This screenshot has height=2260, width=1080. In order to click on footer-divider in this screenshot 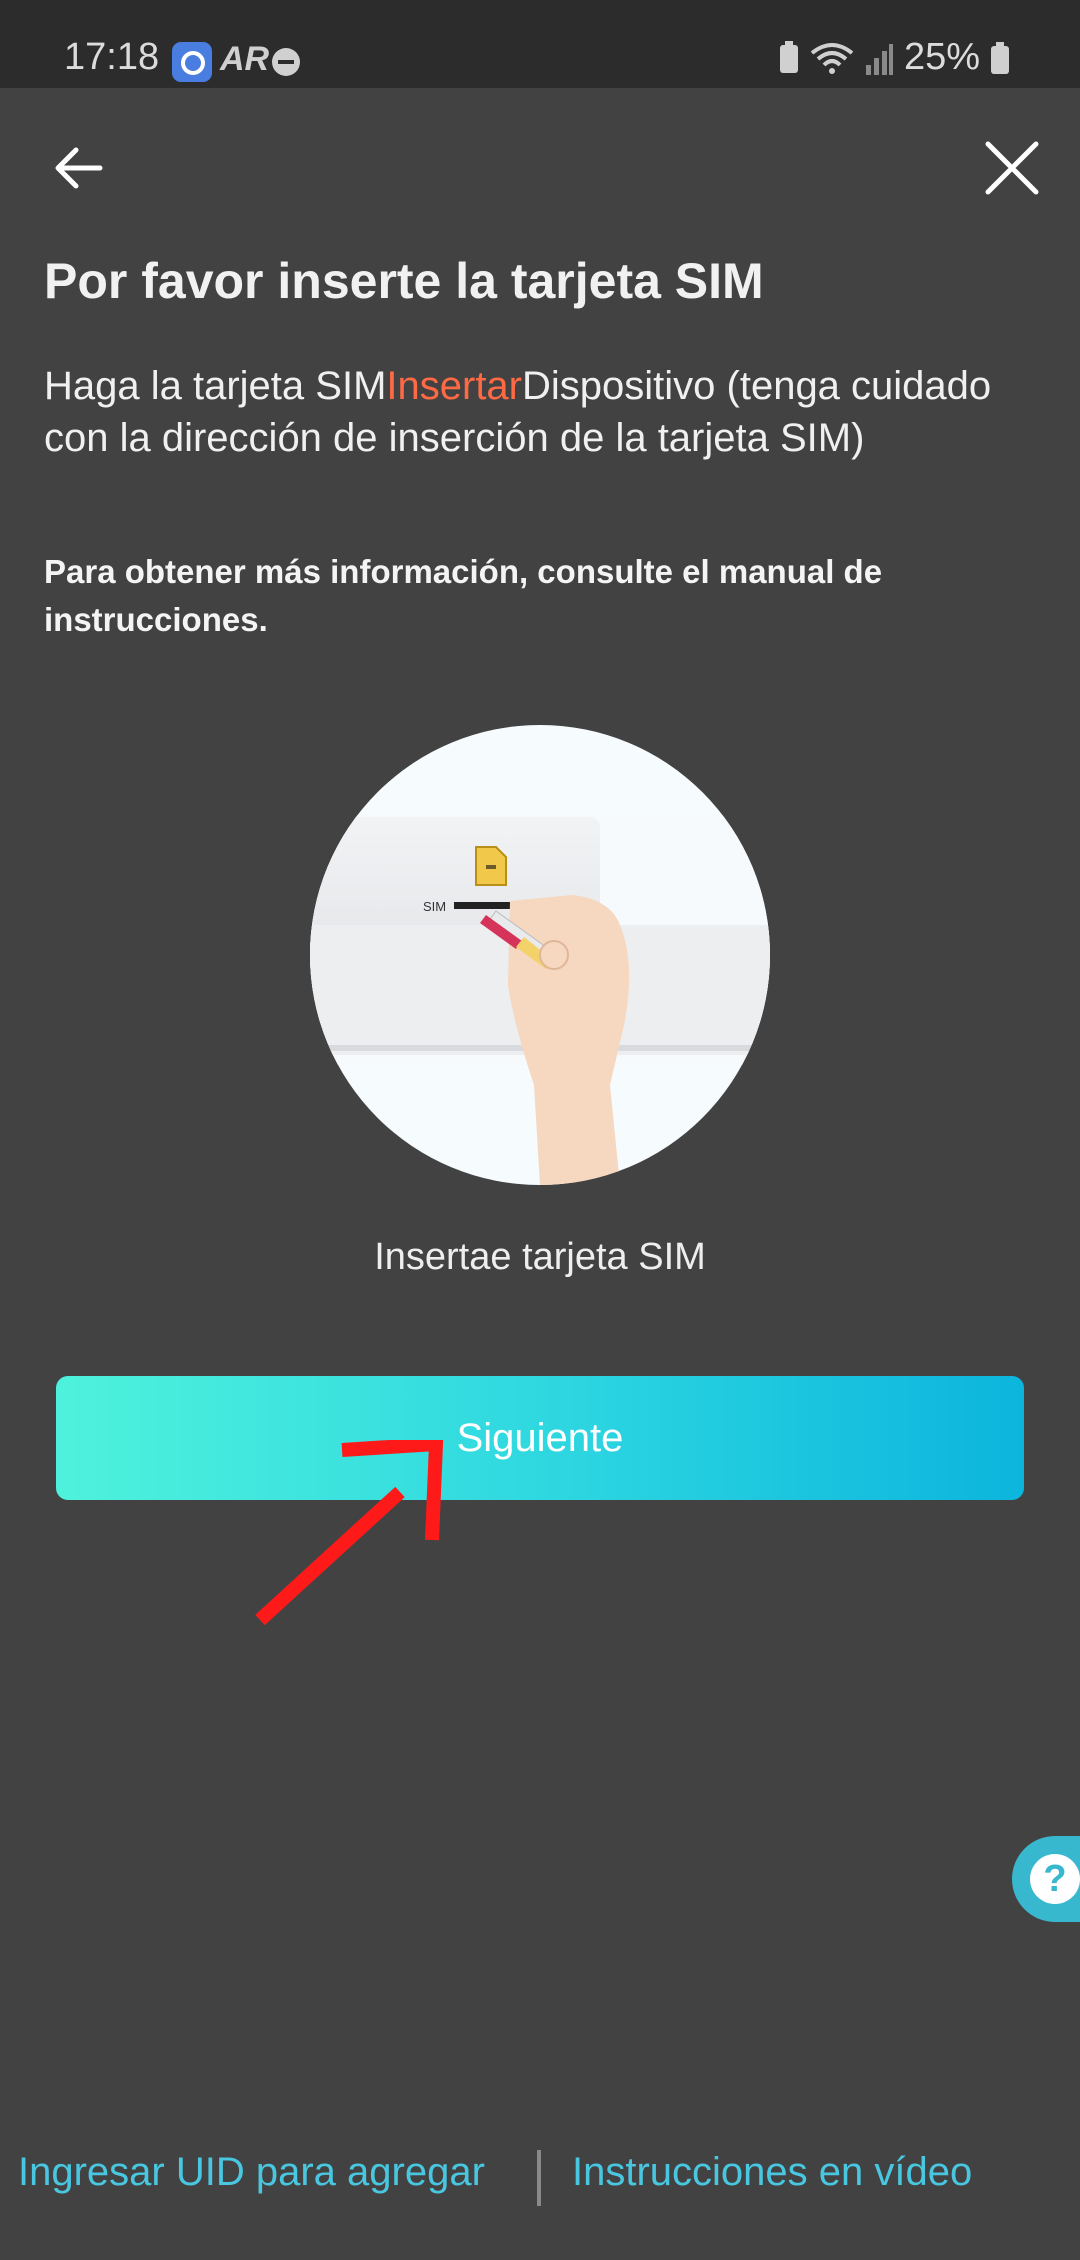, I will do `click(539, 2178)`.